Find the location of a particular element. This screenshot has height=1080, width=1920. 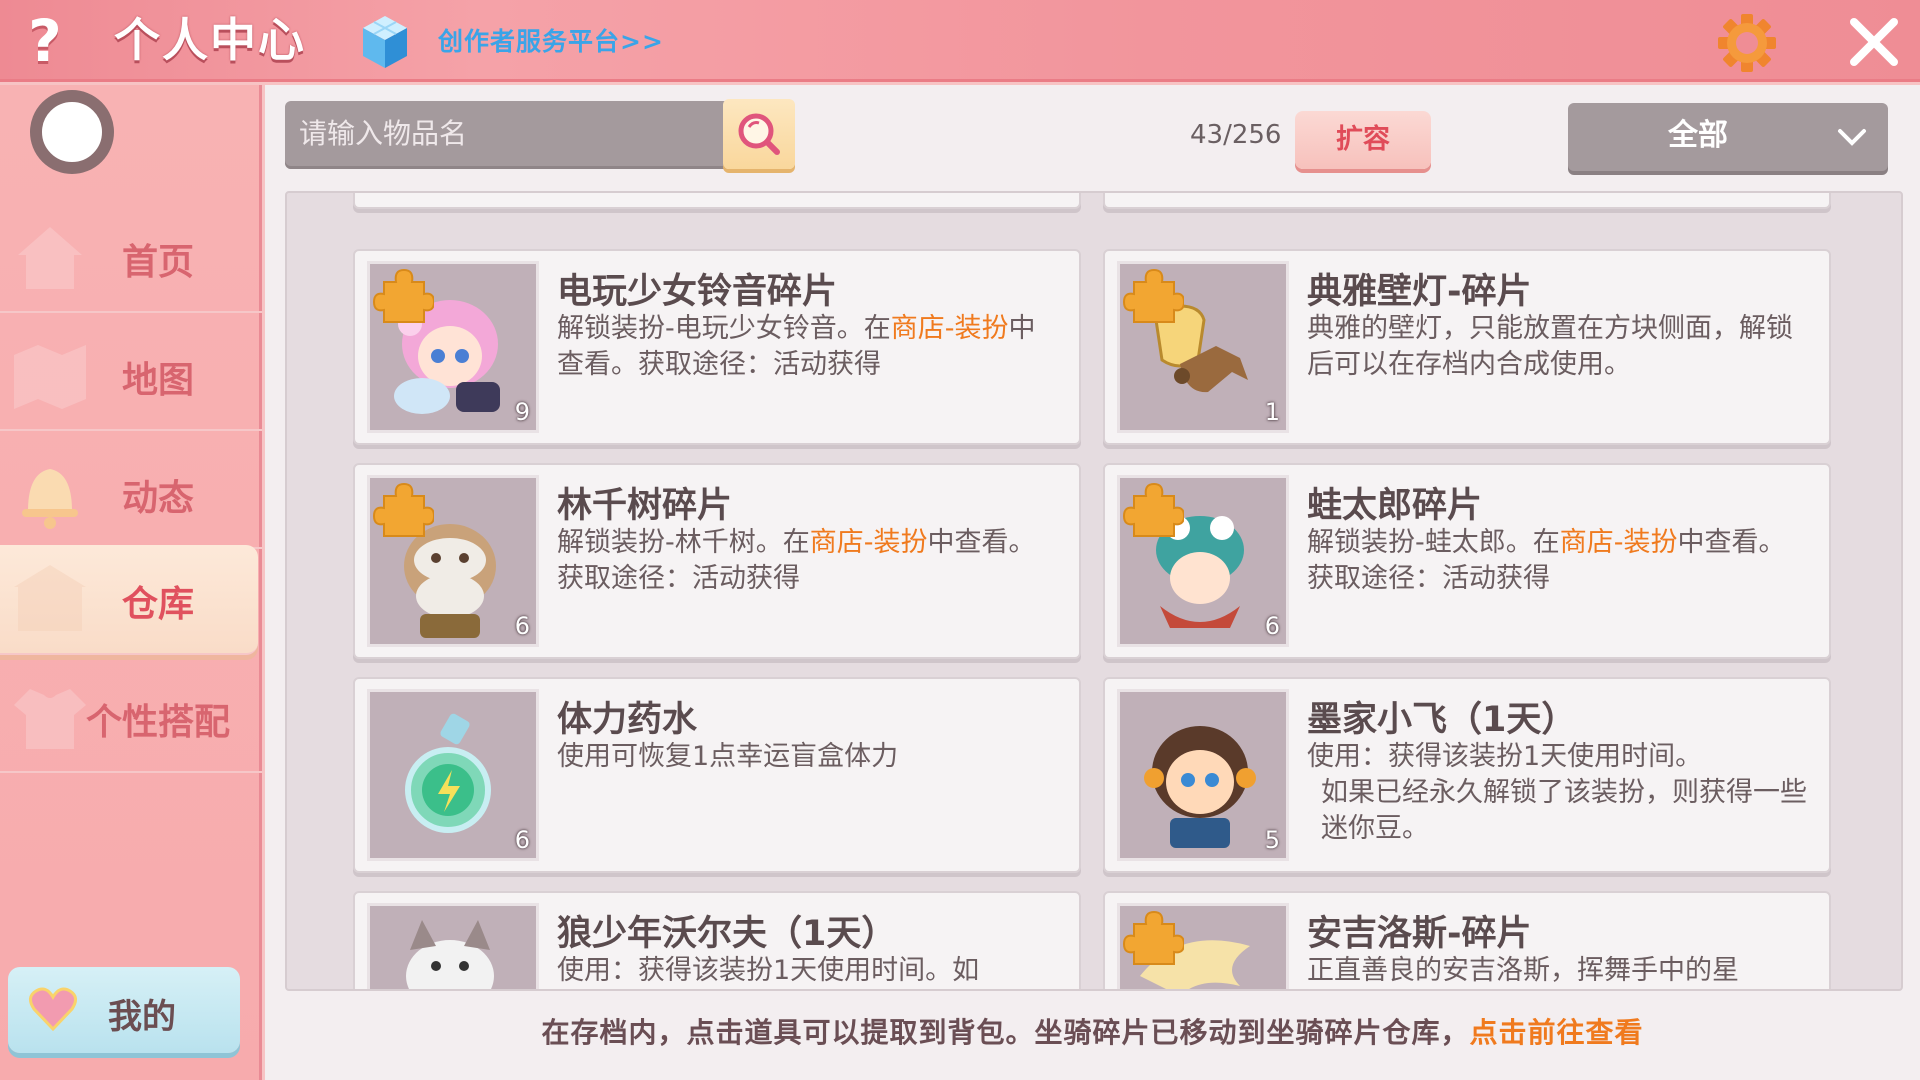

mine-button: 我的 is located at coordinates (124, 1010).